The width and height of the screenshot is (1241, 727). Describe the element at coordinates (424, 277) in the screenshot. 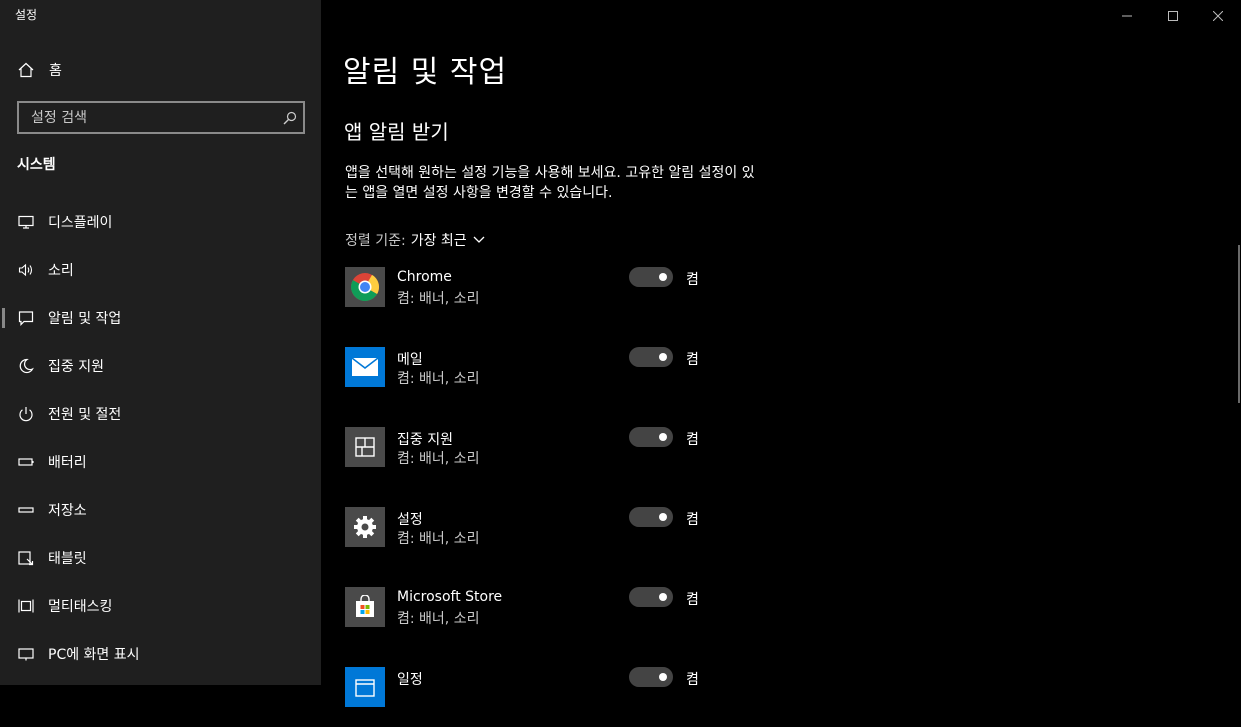

I see `app-name: Chrome` at that location.